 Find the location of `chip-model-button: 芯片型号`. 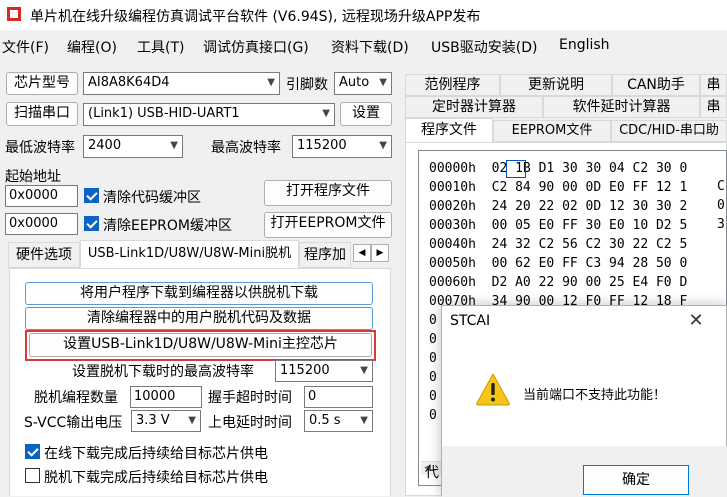

chip-model-button: 芯片型号 is located at coordinates (42, 83).